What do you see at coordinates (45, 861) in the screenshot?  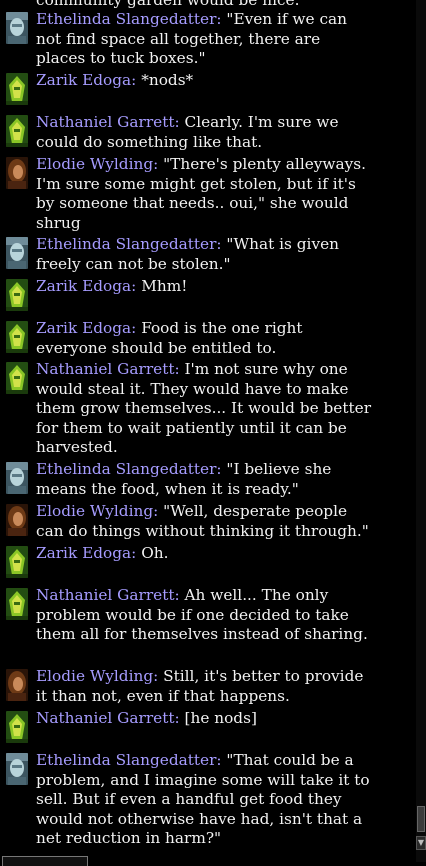 I see `chat-tab` at bounding box center [45, 861].